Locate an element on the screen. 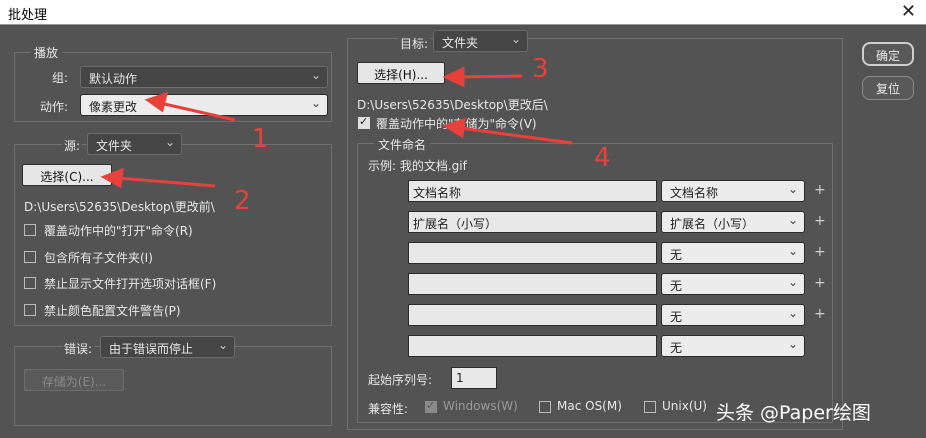 The height and width of the screenshot is (438, 926). annotation-2: 2 is located at coordinates (242, 201).